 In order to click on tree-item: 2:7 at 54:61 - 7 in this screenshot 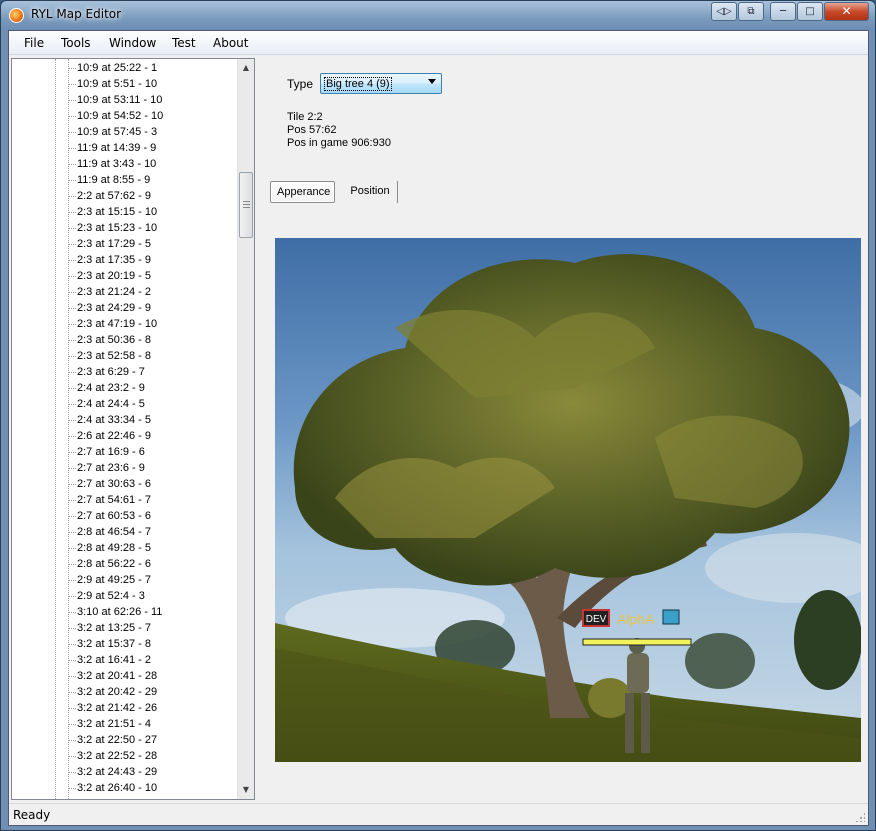, I will do `click(125, 500)`.